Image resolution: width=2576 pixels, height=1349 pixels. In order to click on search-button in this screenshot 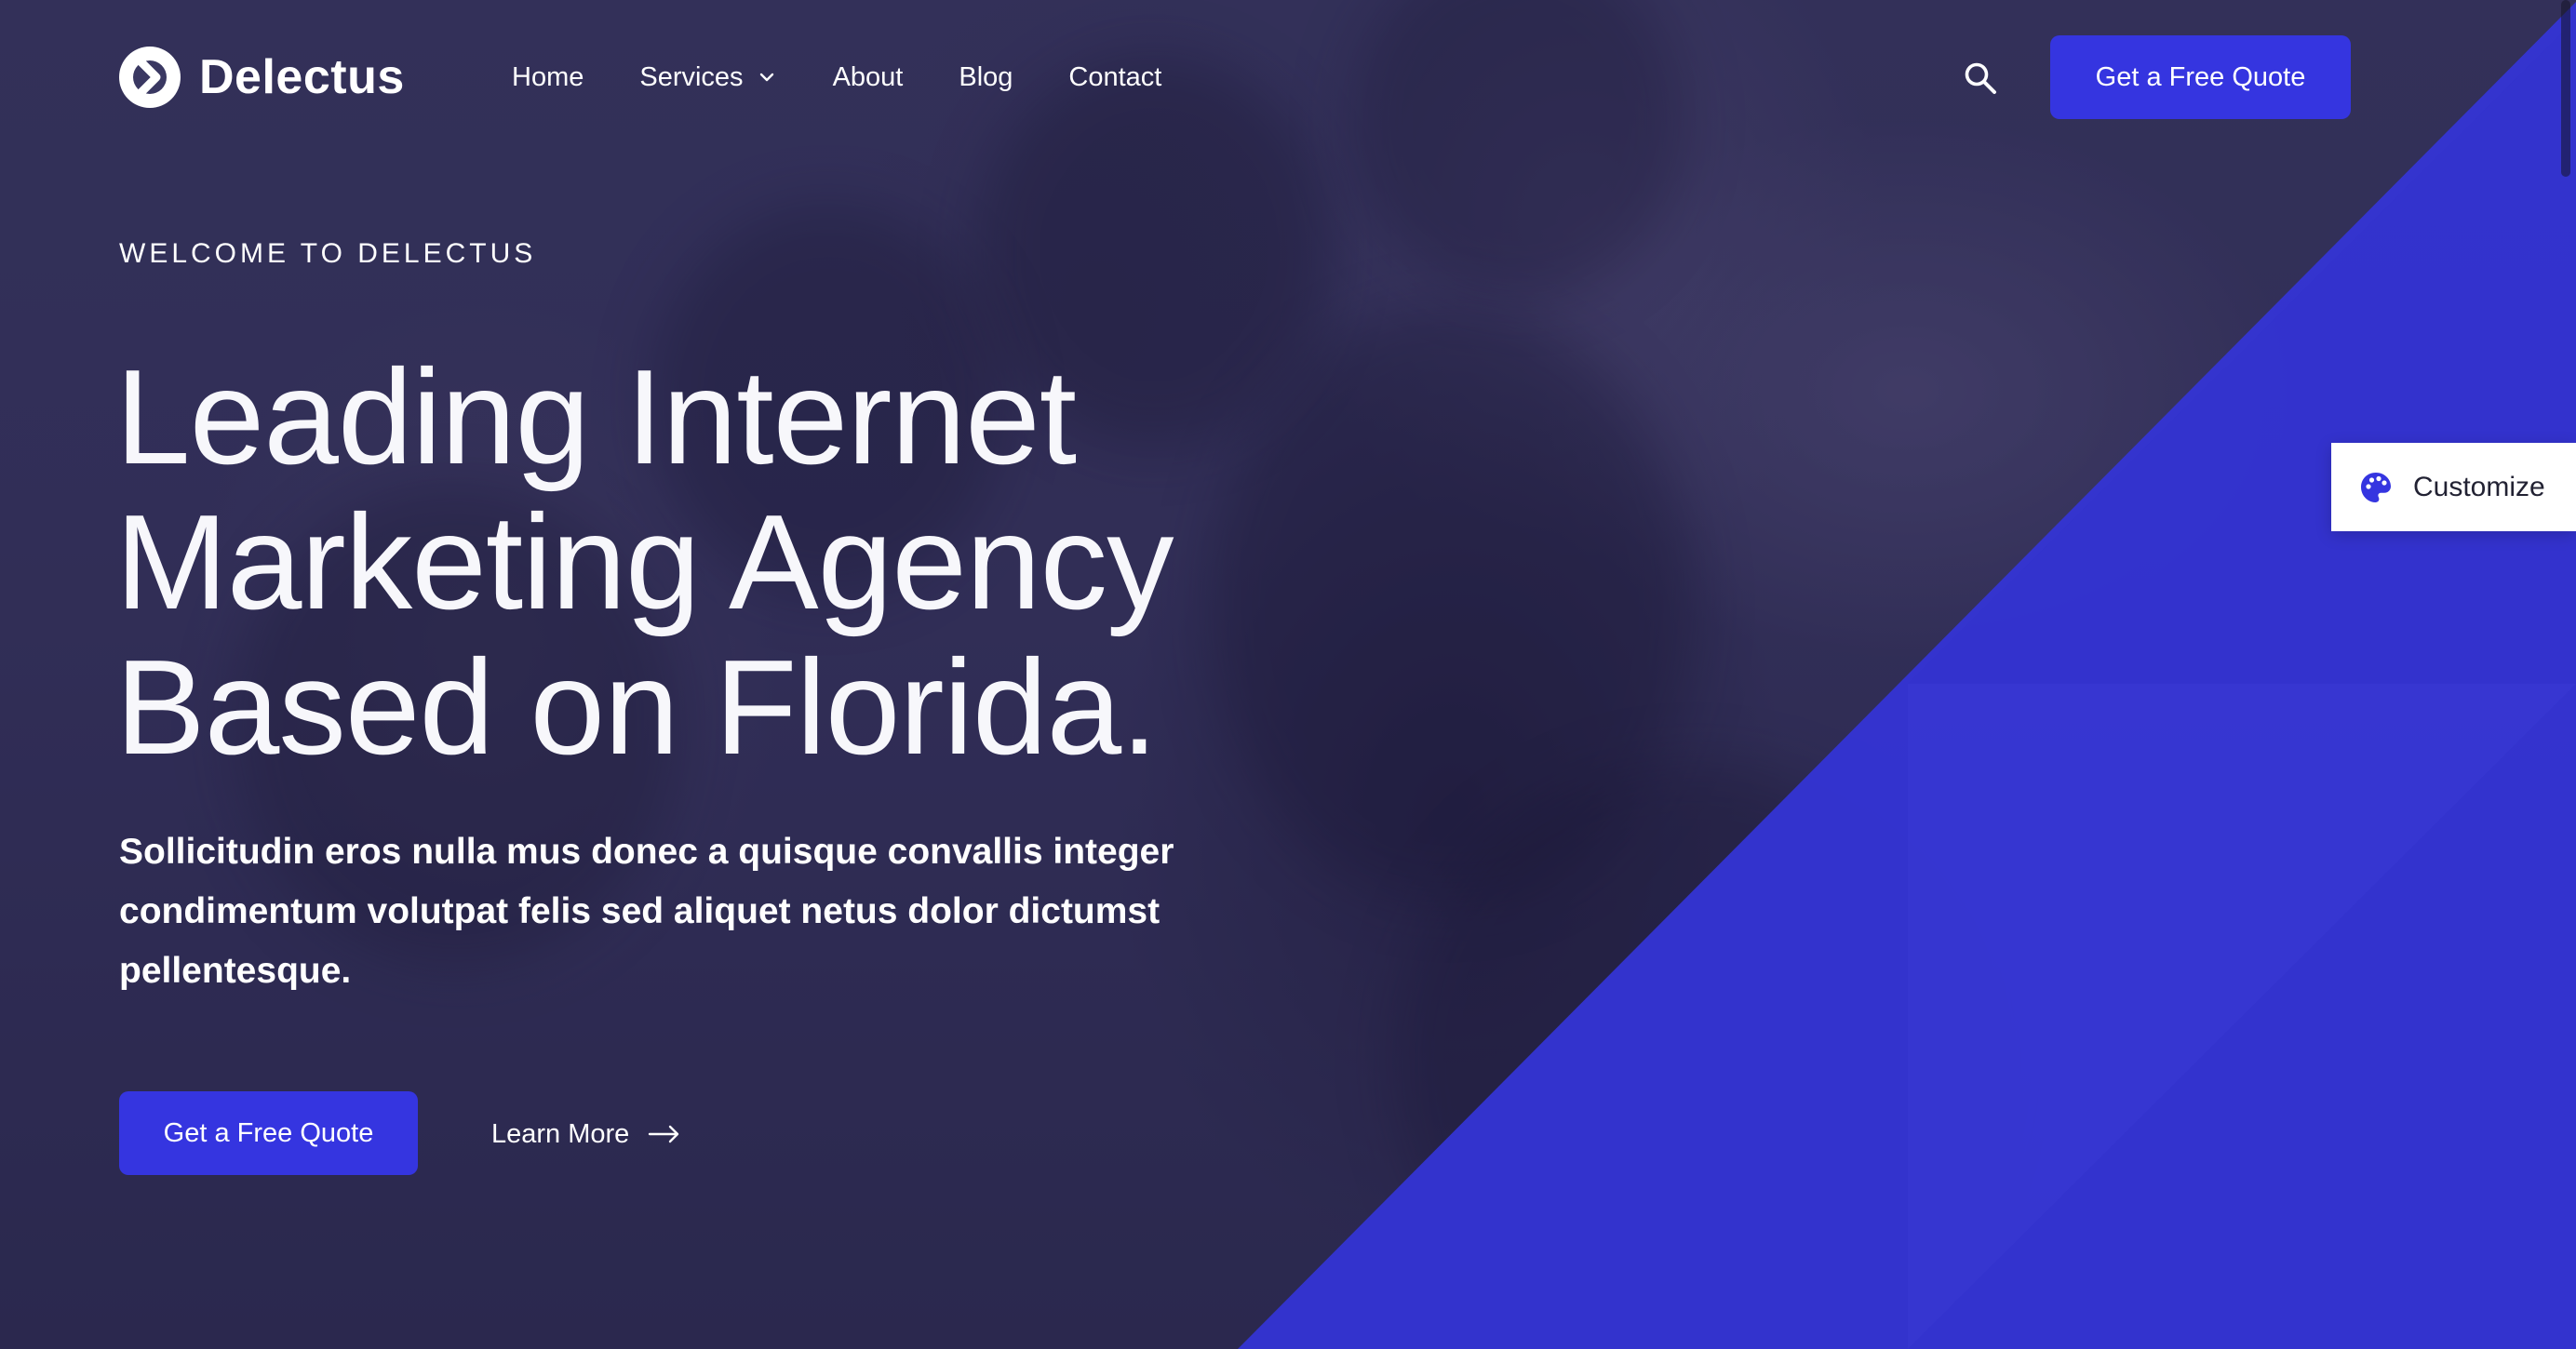, I will do `click(1980, 78)`.